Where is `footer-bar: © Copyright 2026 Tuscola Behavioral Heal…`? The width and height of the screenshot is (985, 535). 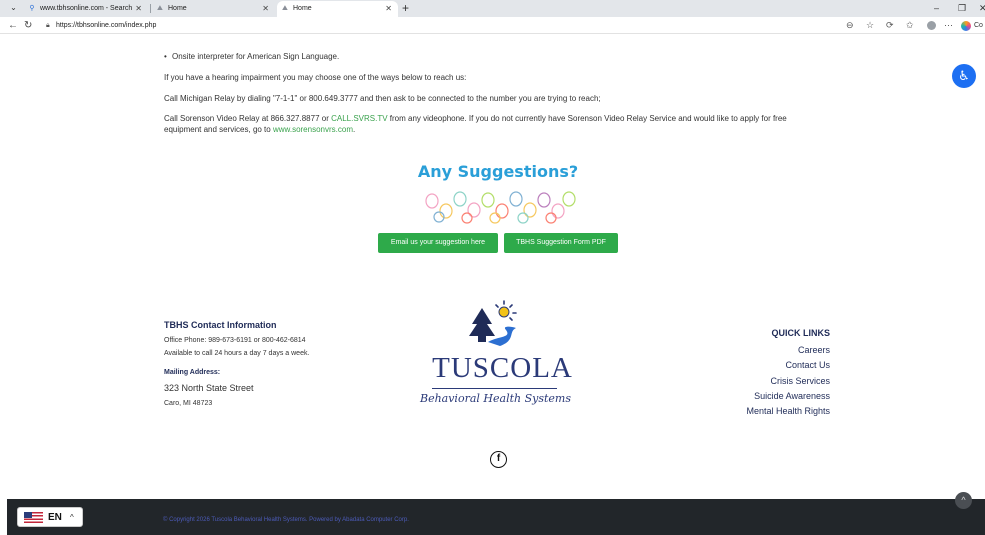 footer-bar: © Copyright 2026 Tuscola Behavioral Heal… is located at coordinates (496, 517).